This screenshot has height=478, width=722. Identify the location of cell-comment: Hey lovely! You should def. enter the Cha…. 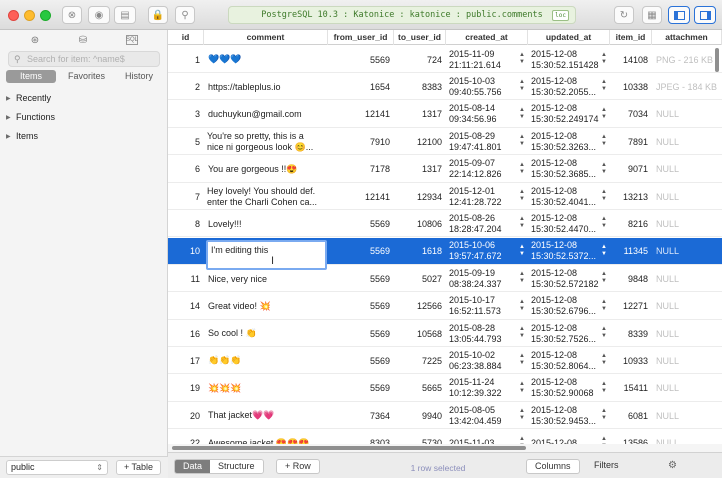
(266, 196).